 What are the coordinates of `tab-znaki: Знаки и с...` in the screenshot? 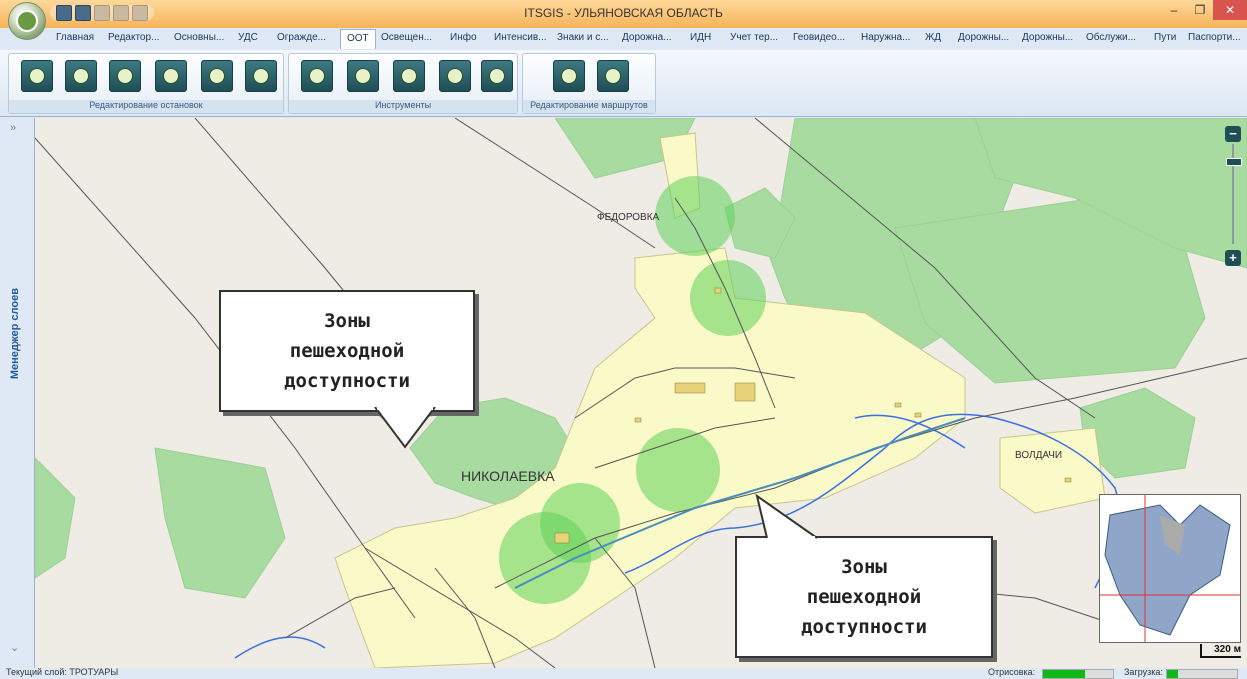 It's located at (583, 37).